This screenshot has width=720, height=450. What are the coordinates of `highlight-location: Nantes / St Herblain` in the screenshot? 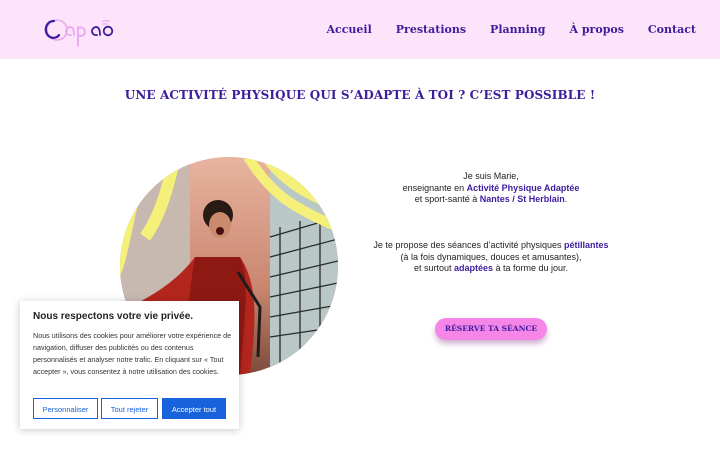 It's located at (522, 199).